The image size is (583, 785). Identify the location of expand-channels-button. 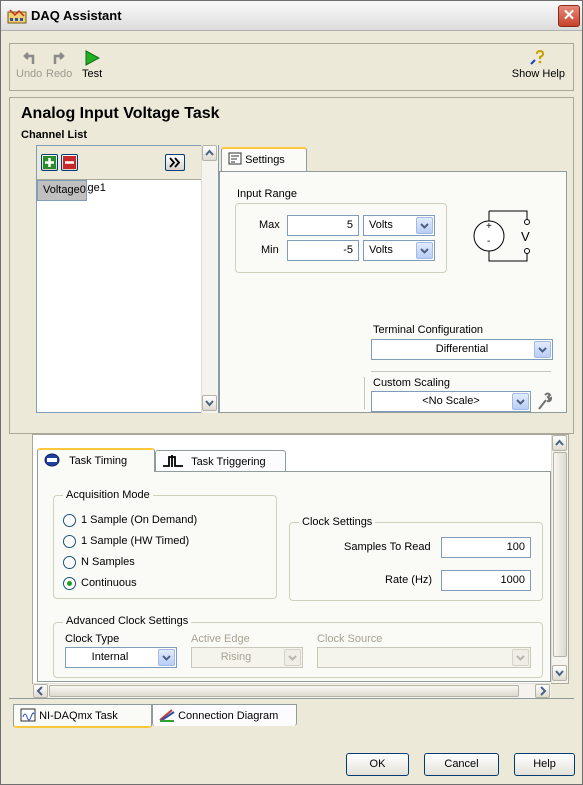
(175, 162).